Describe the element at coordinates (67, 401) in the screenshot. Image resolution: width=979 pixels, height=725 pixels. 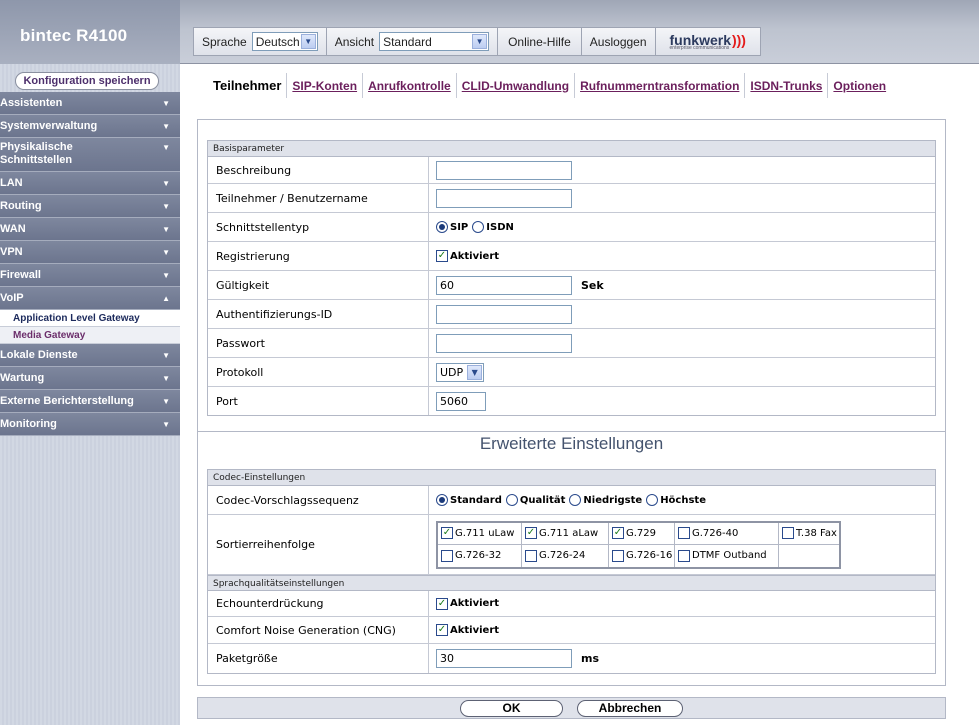
I see `nav-label: Externe Berichterstellung` at that location.